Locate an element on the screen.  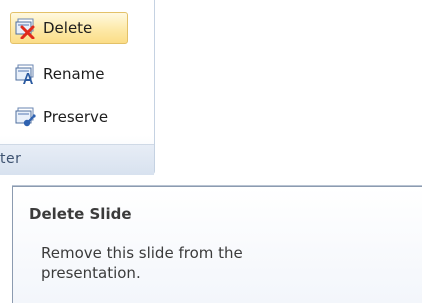
tooltip-description: Remove this slide from the presentation. is located at coordinates (142, 263).